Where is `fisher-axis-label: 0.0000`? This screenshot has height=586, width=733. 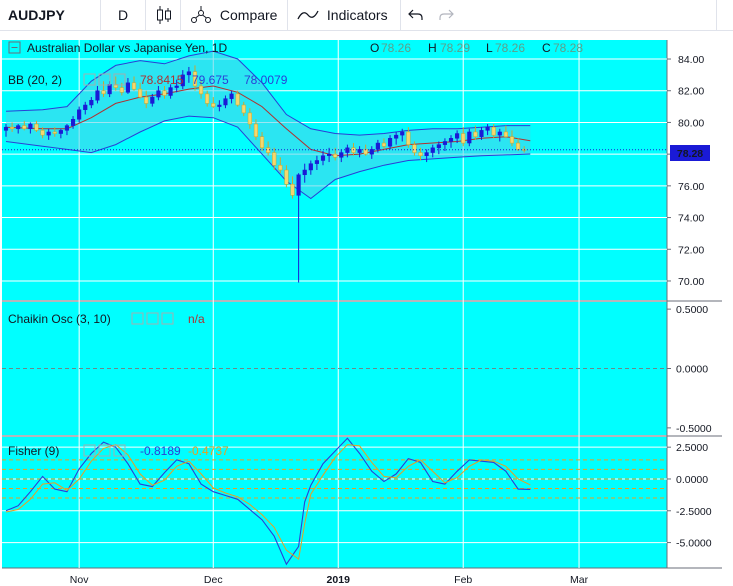
fisher-axis-label: 0.0000 is located at coordinates (692, 480).